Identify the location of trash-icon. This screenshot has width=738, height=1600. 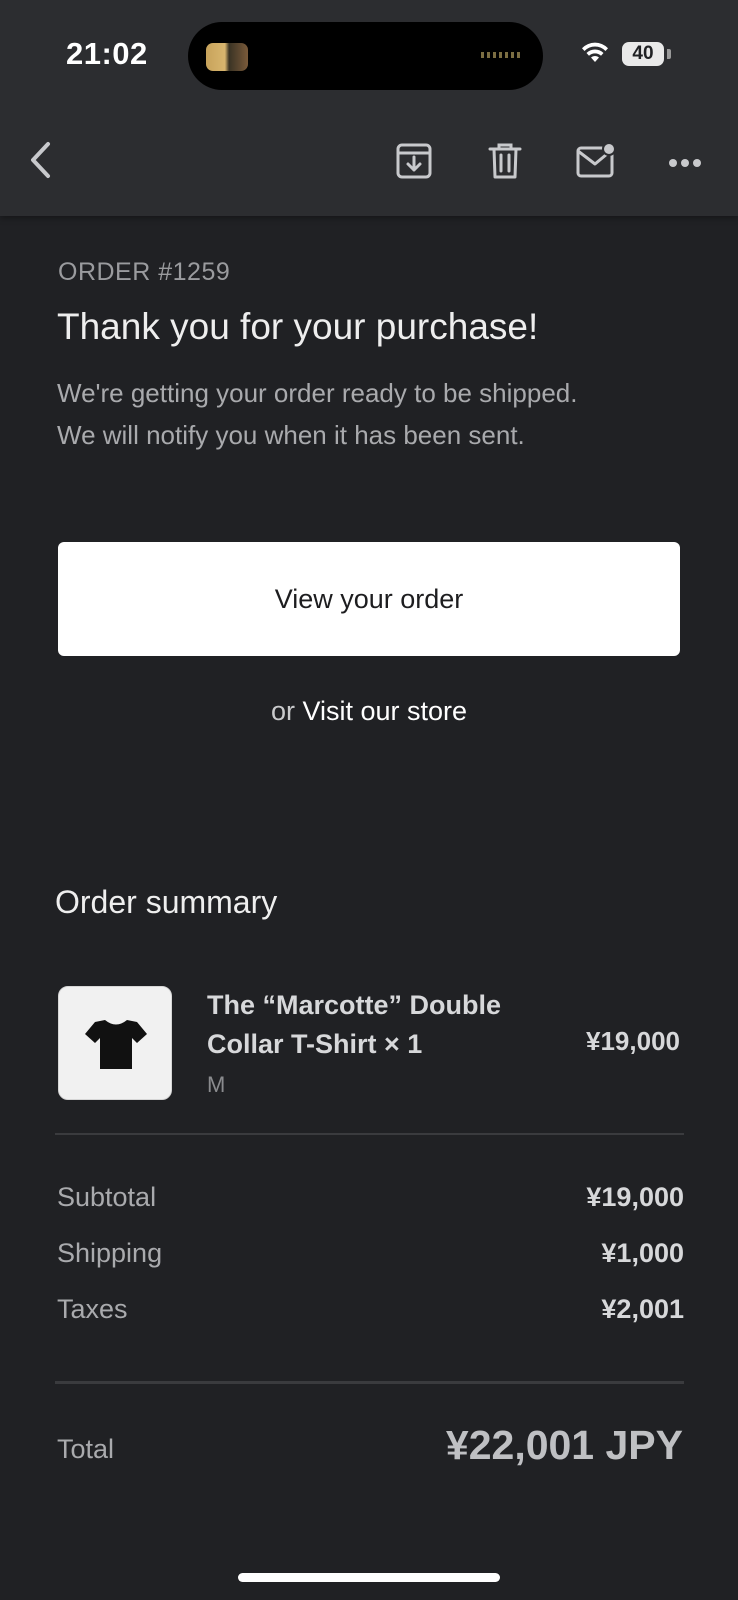
(505, 161).